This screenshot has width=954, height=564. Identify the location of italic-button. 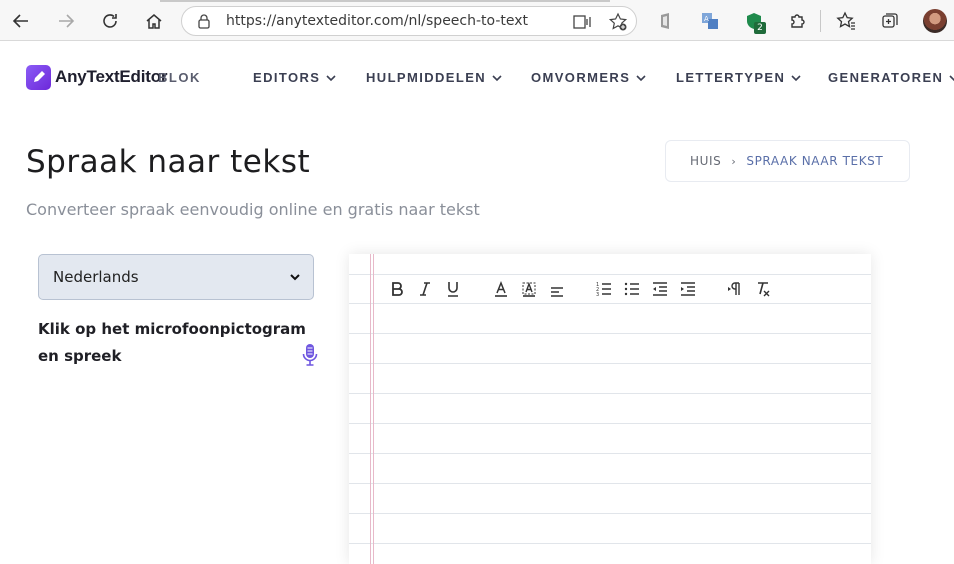
(425, 289).